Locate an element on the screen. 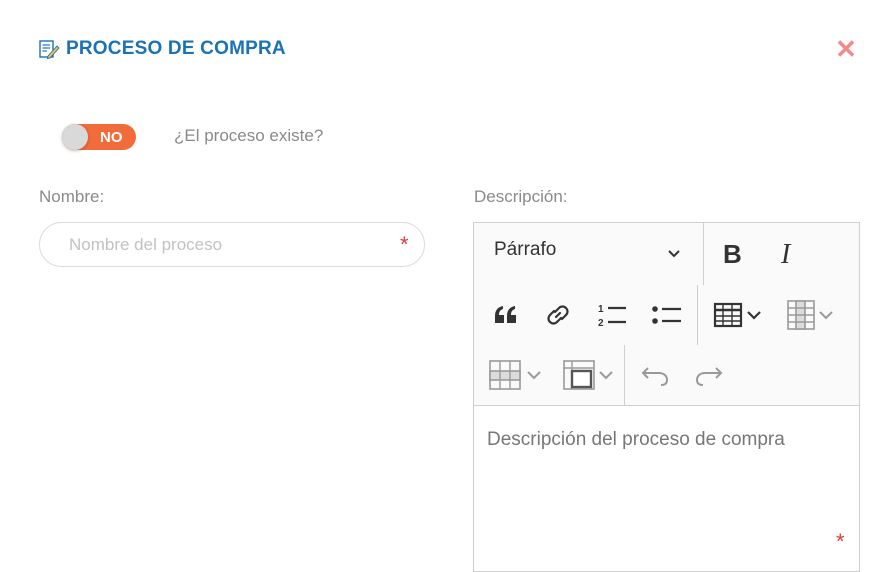 Image resolution: width=886 pixels, height=572 pixels. undo-icon is located at coordinates (655, 376).